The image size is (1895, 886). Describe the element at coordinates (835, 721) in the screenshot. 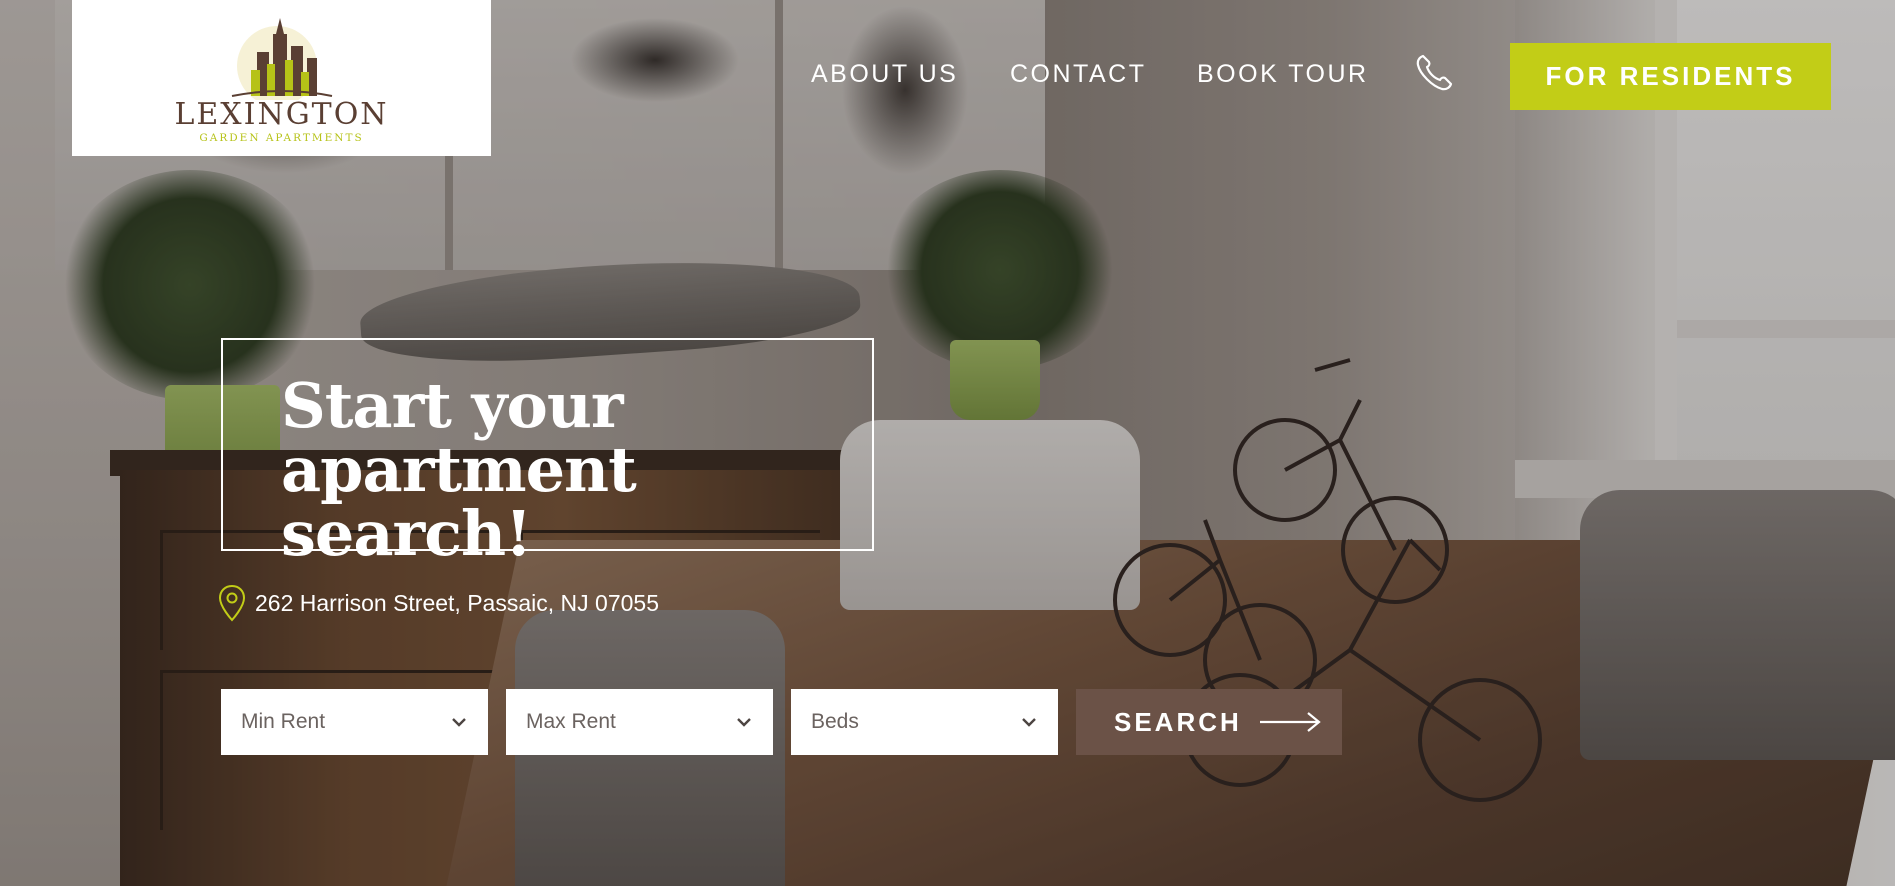

I see `beds-placeholder: Beds` at that location.